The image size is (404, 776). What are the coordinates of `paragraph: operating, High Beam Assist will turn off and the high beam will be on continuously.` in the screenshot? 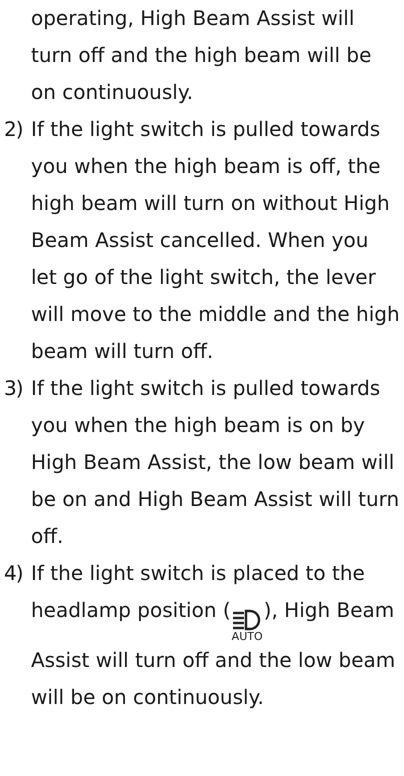 It's located at (201, 55).